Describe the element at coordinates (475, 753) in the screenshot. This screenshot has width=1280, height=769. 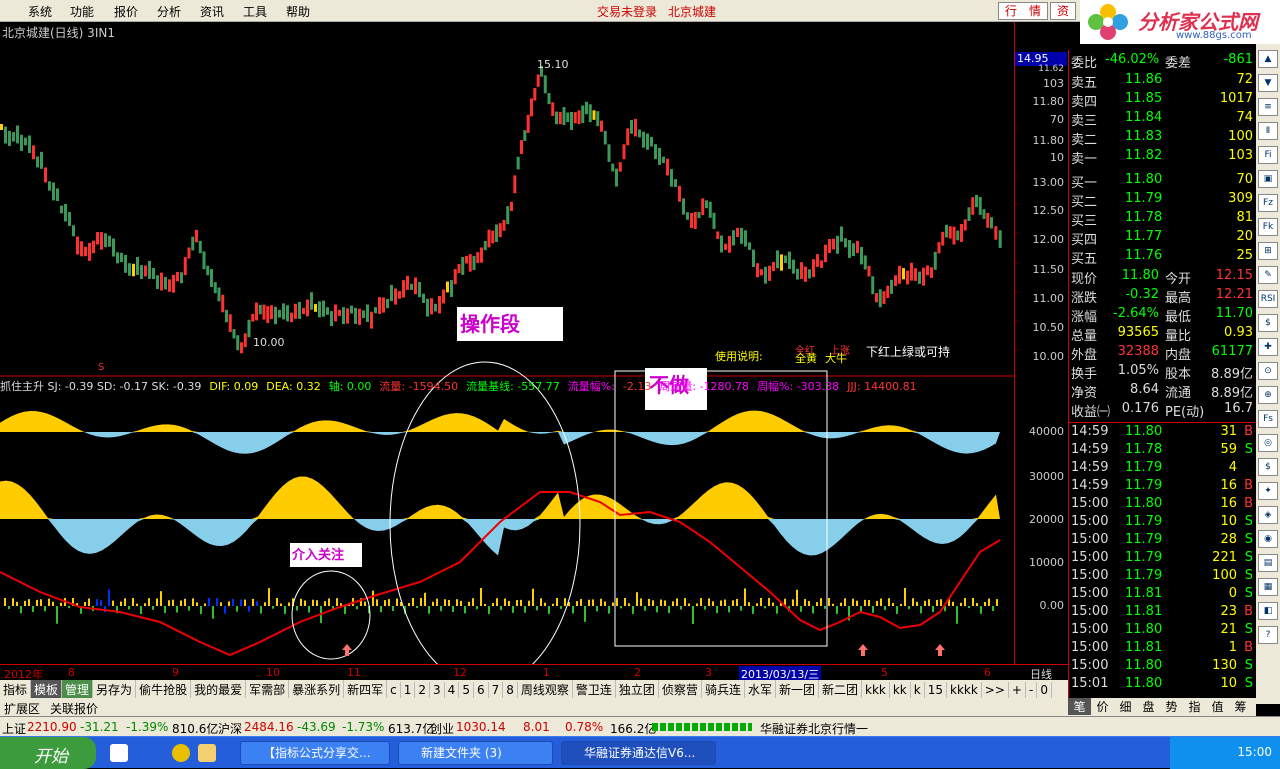
I see `task-new-folder: 新建文件夹 (3)` at that location.